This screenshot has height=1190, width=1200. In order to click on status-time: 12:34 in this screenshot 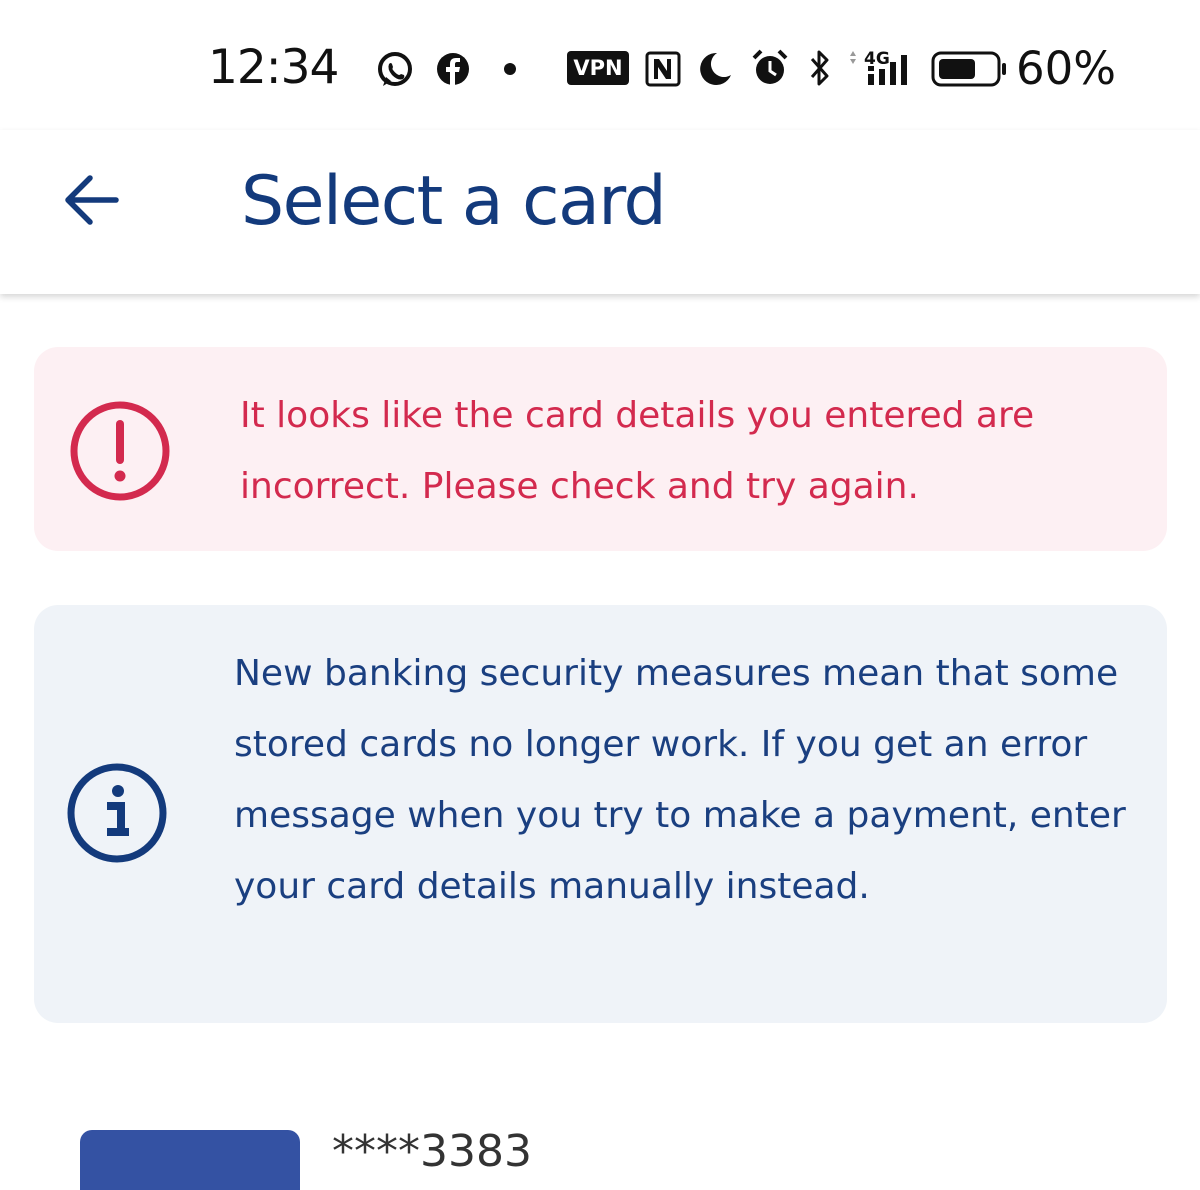, I will do `click(273, 67)`.